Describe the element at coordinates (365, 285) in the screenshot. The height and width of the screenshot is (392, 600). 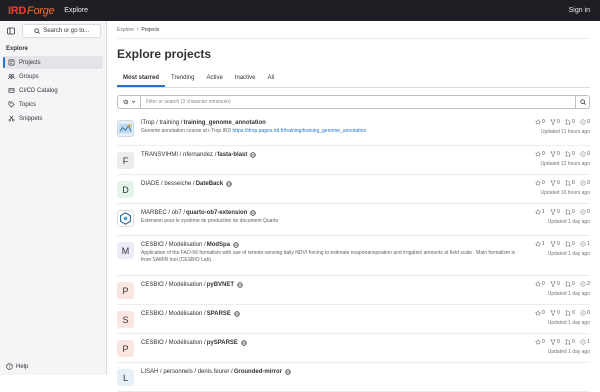
I see `project-name-link: CESBIO / Modélisation / pyBVNET` at that location.